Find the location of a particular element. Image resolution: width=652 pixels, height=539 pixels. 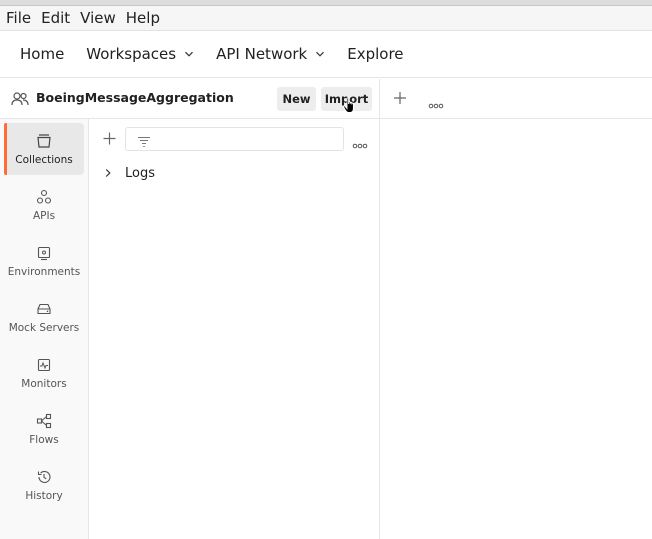

sidebar-item-collections: Collections is located at coordinates (44, 149).